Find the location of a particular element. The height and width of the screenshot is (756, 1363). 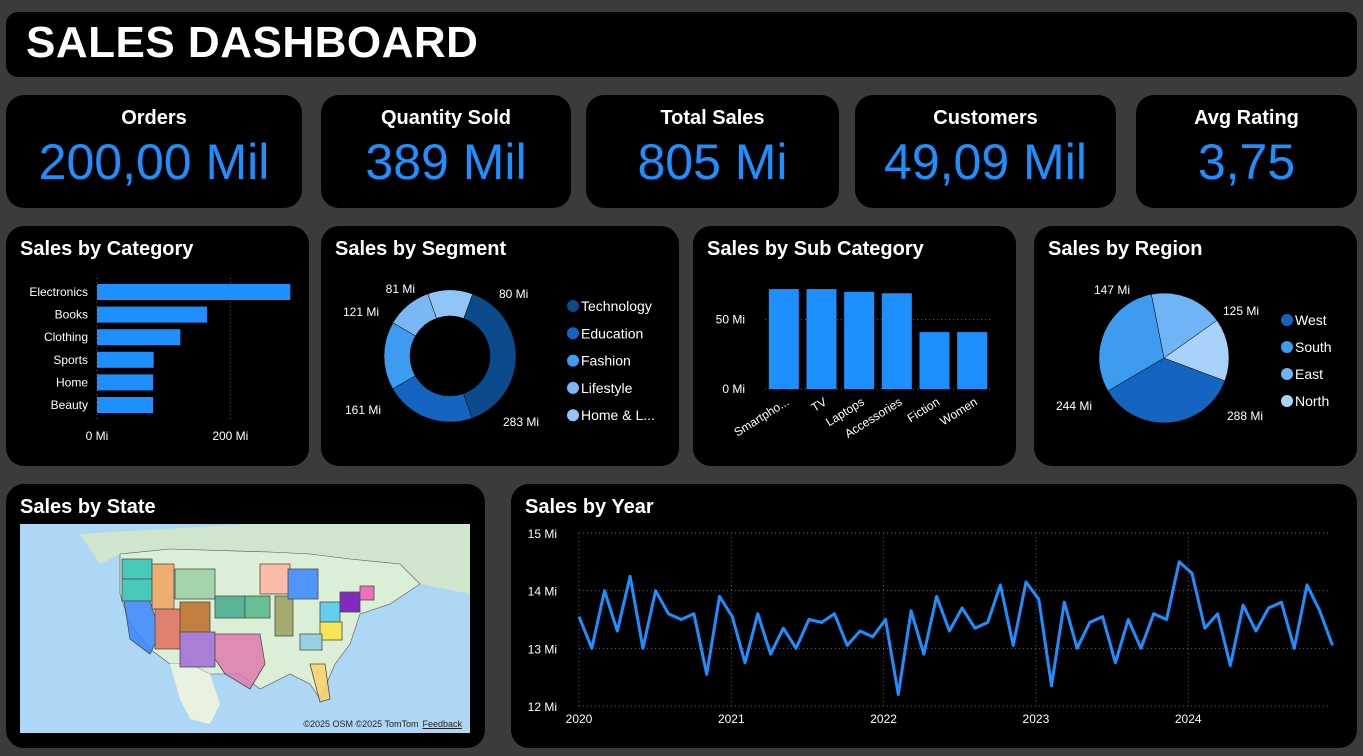

x-tick-label: 2023 is located at coordinates (1036, 719).